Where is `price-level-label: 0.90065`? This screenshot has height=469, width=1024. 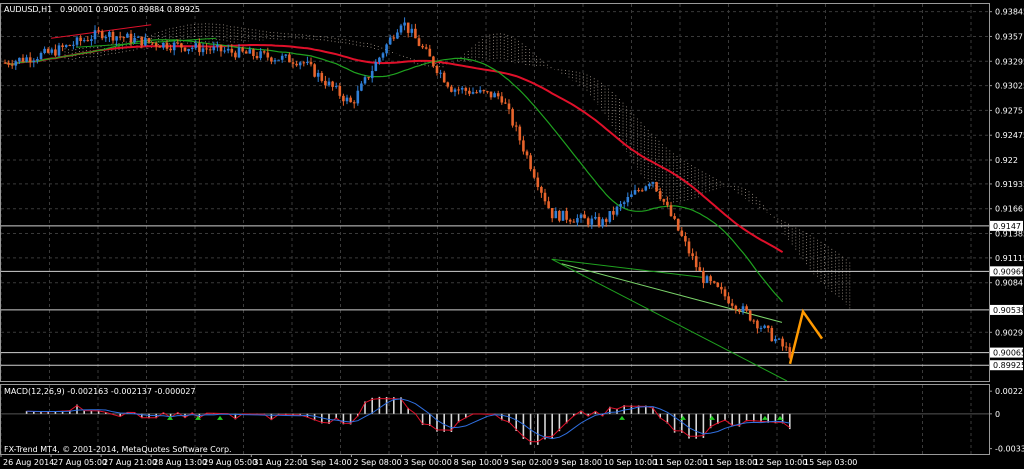 price-level-label: 0.90065 is located at coordinates (1008, 353).